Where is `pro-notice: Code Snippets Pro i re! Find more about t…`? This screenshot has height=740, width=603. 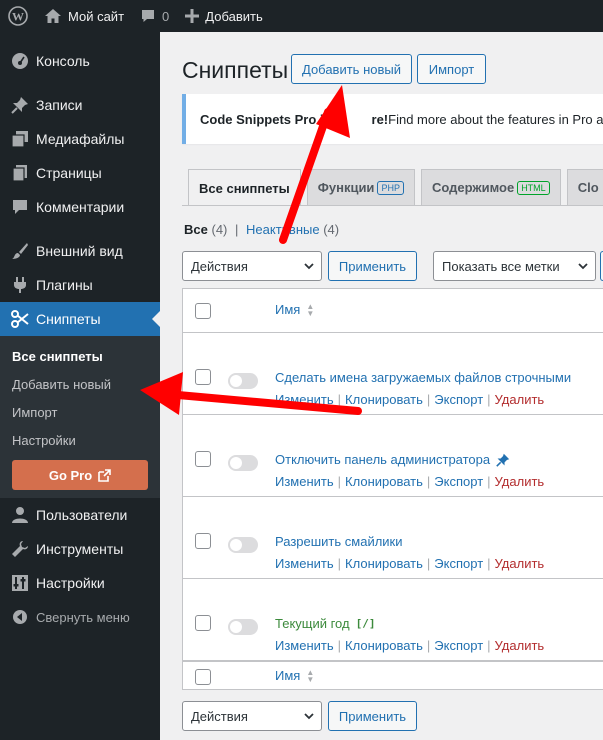 pro-notice: Code Snippets Pro i re! Find more about t… is located at coordinates (392, 119).